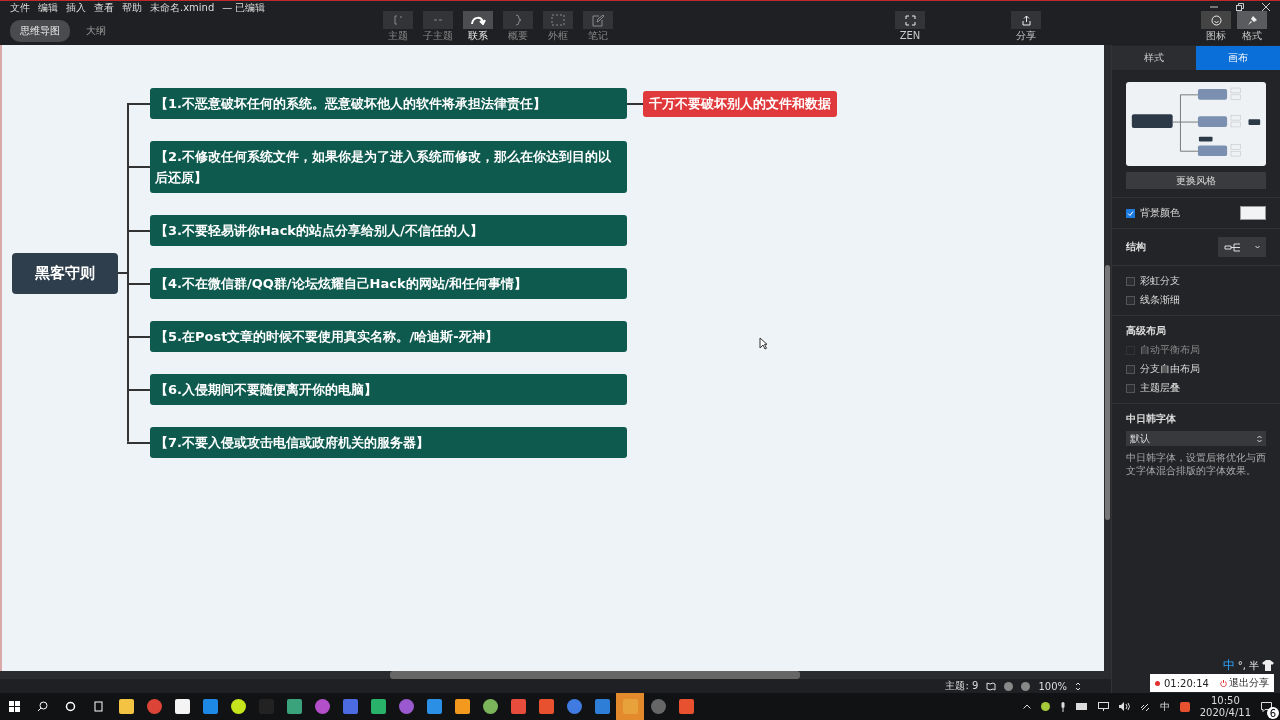 This screenshot has width=1280, height=720. Describe the element at coordinates (1160, 300) in the screenshot. I see `checkbox-label: 线条渐细` at that location.